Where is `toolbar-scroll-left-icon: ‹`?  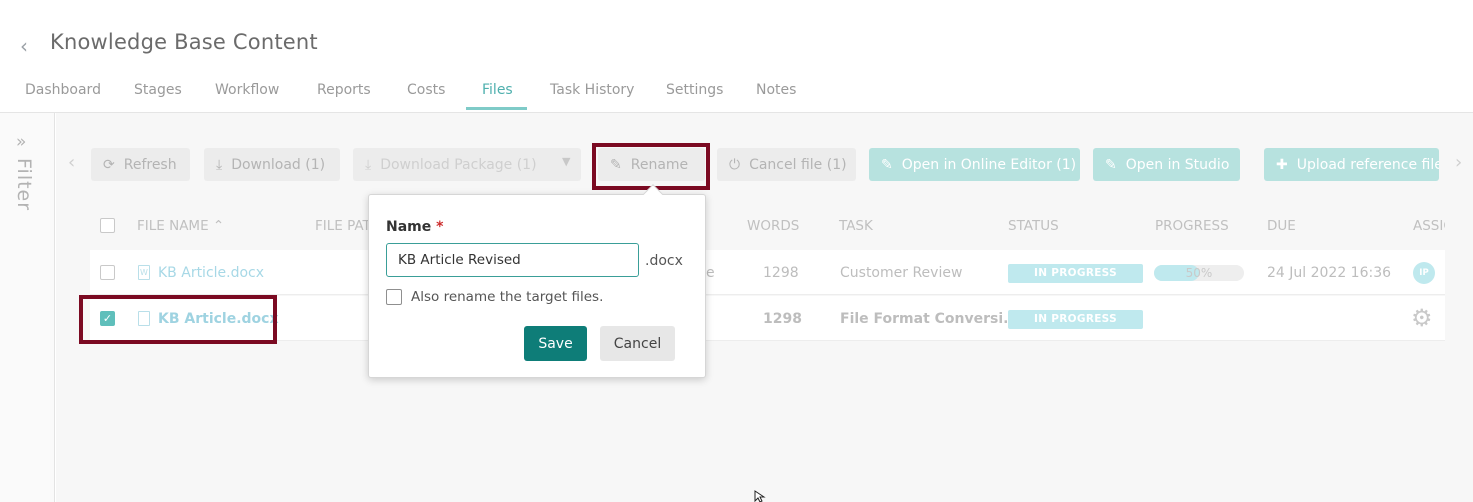 toolbar-scroll-left-icon: ‹ is located at coordinates (71, 162).